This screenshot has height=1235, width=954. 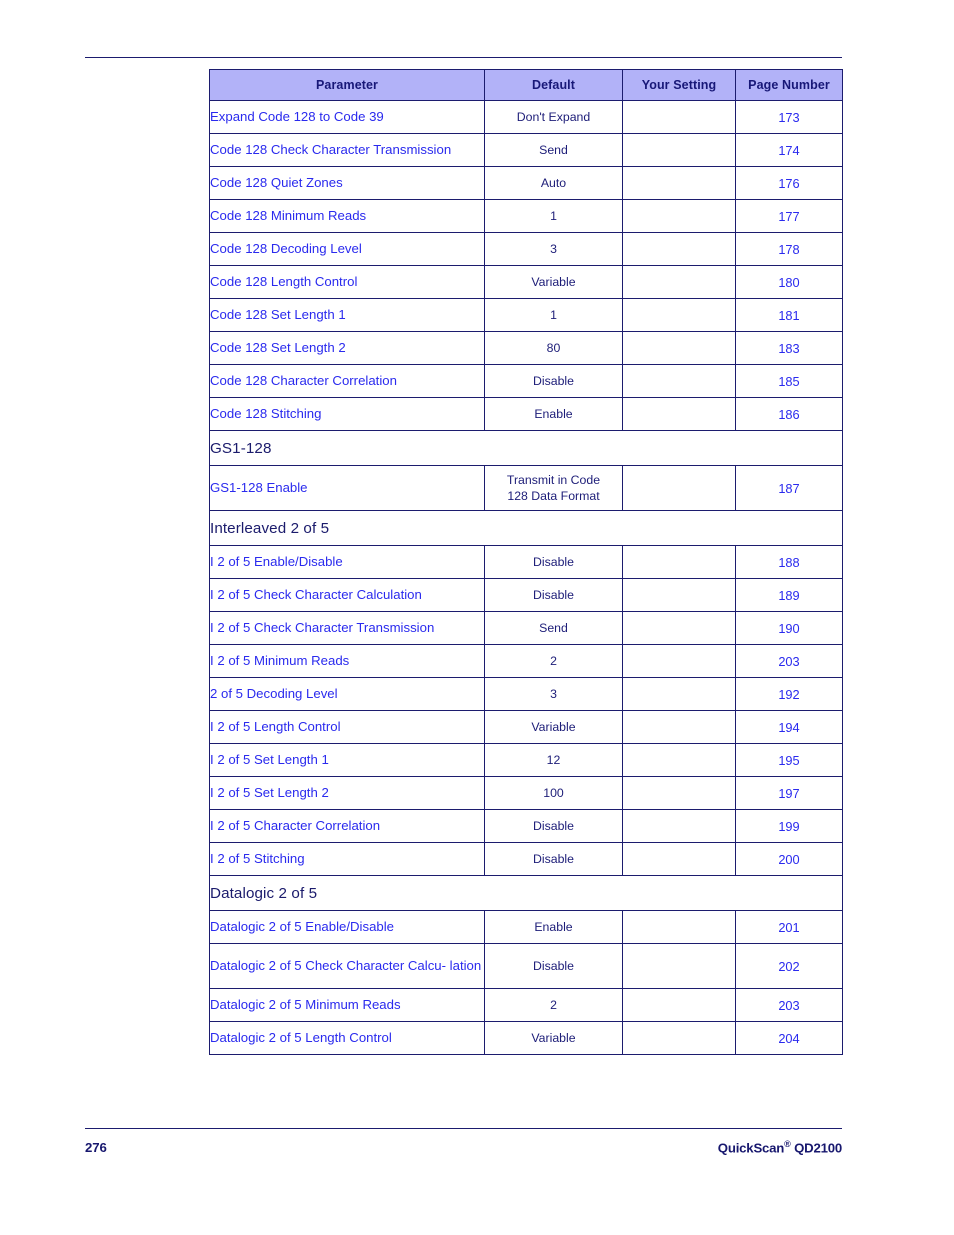 I want to click on page-number-link: 180, so click(x=789, y=282).